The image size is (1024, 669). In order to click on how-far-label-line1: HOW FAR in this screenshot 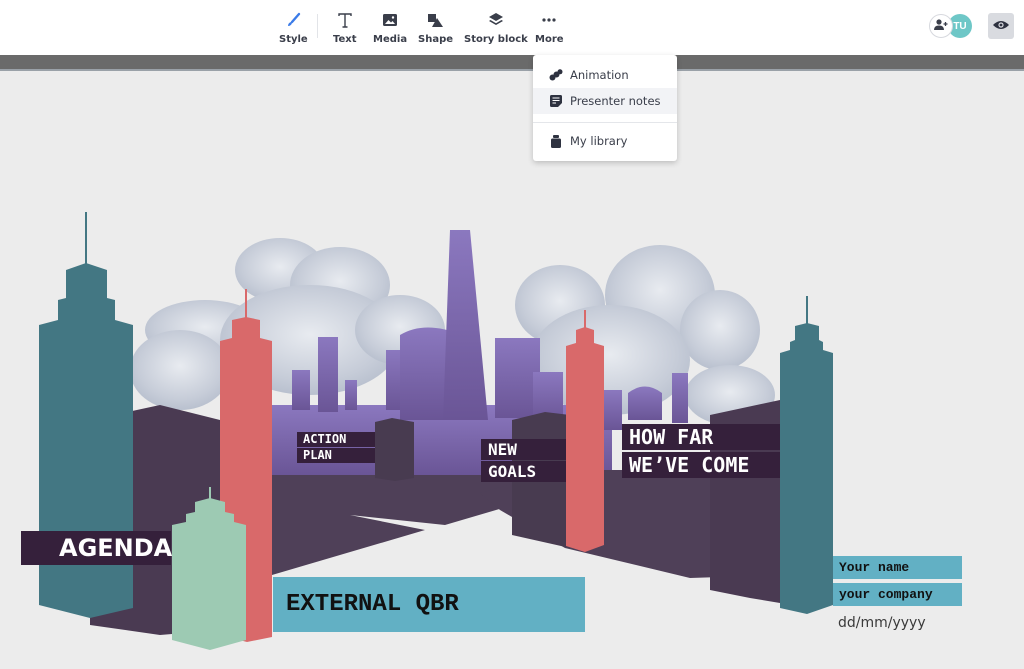, I will do `click(701, 437)`.